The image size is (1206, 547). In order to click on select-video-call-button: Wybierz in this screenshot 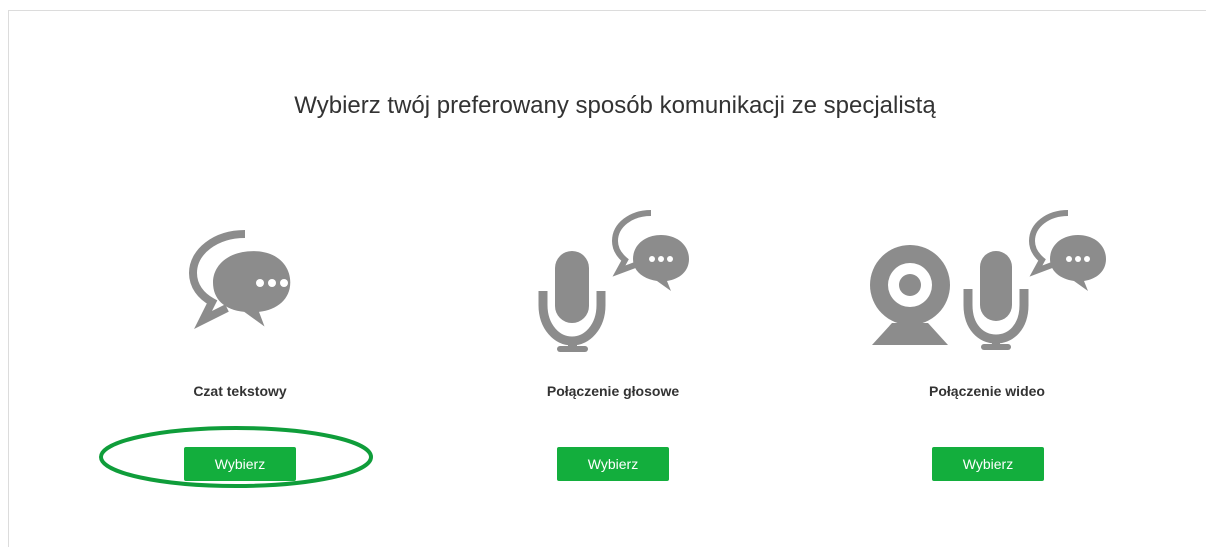, I will do `click(988, 464)`.